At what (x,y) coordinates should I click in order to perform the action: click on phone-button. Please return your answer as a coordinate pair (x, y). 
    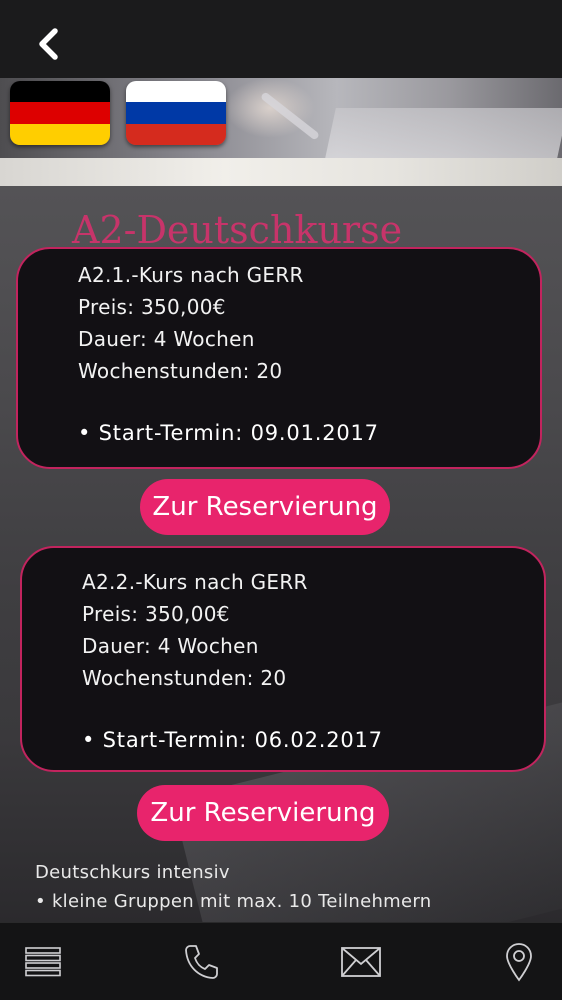
    Looking at the image, I should click on (201, 962).